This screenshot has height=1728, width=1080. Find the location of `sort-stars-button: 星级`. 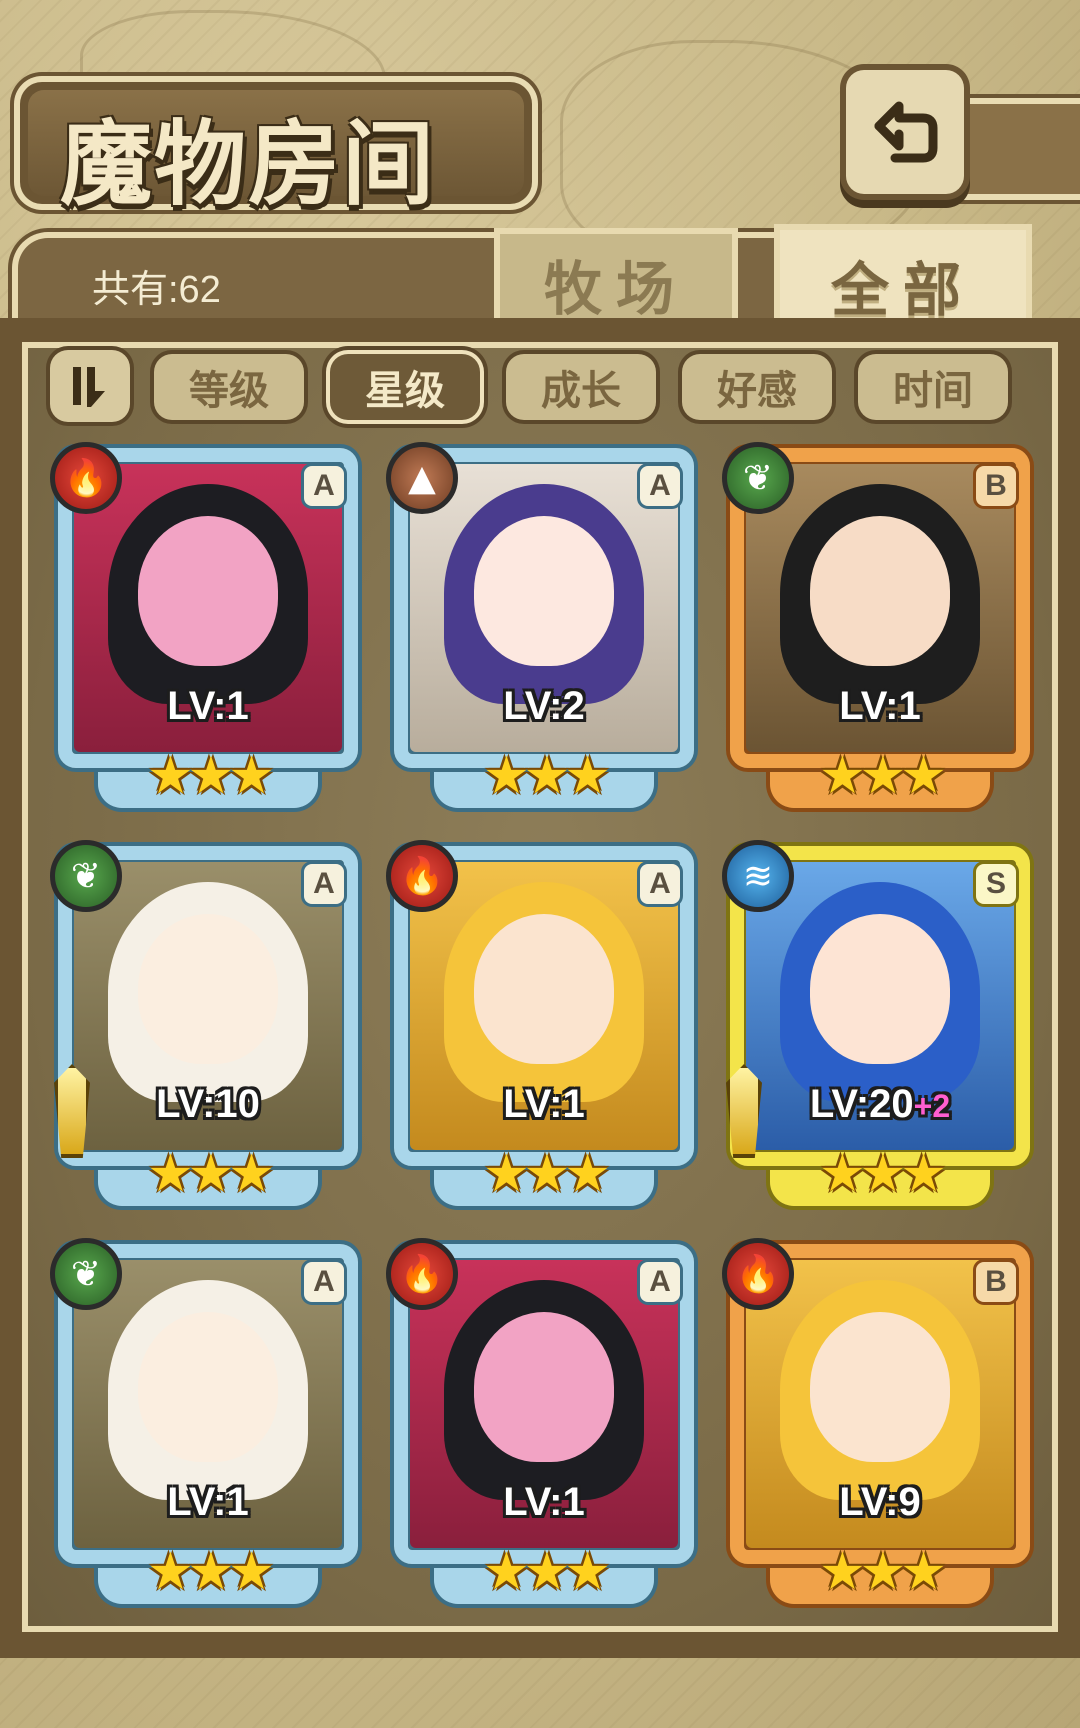

sort-stars-button: 星级 is located at coordinates (405, 387).